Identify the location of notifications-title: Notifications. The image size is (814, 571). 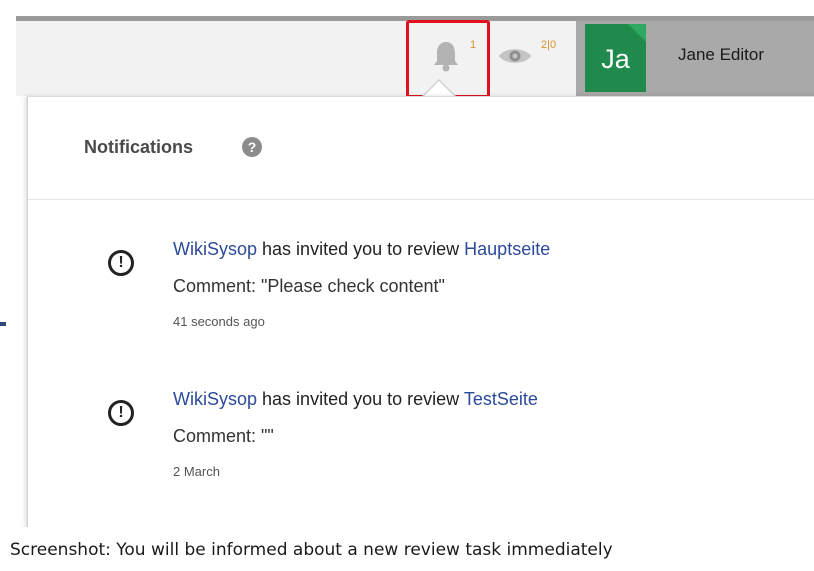
(139, 147).